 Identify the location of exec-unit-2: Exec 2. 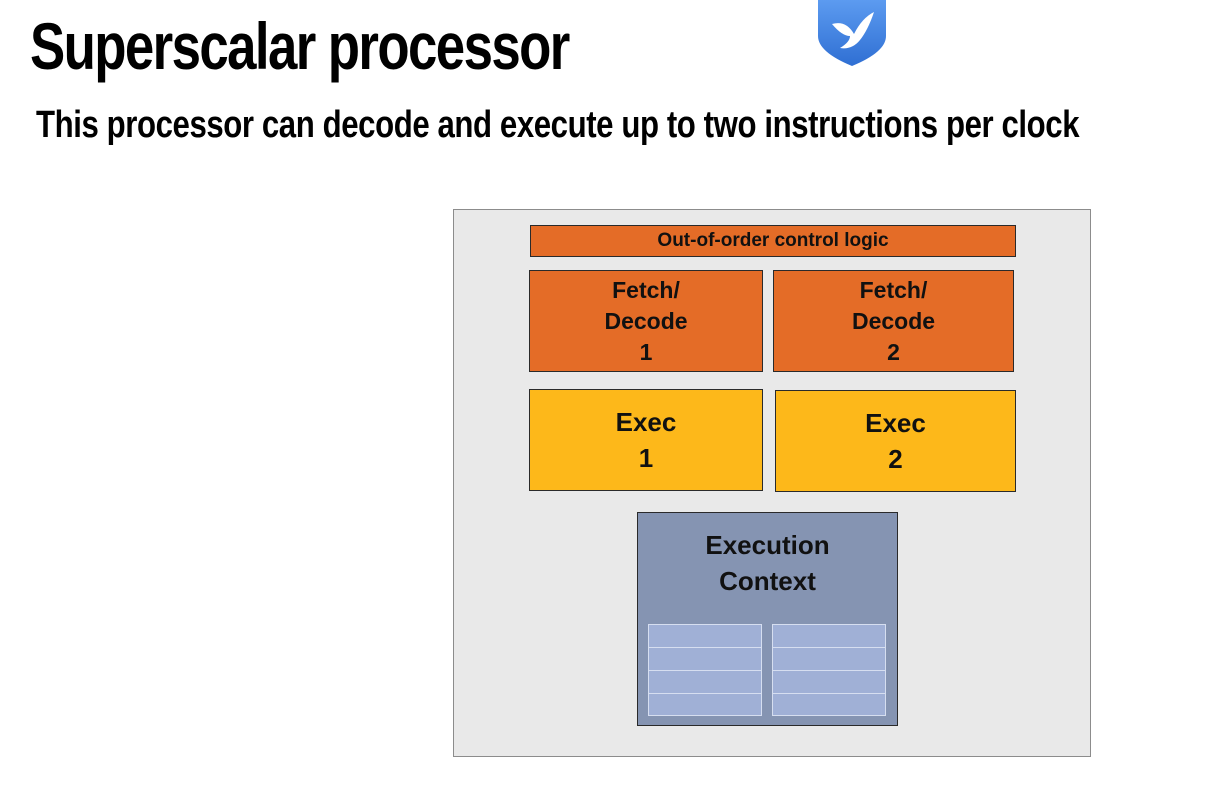
(895, 441).